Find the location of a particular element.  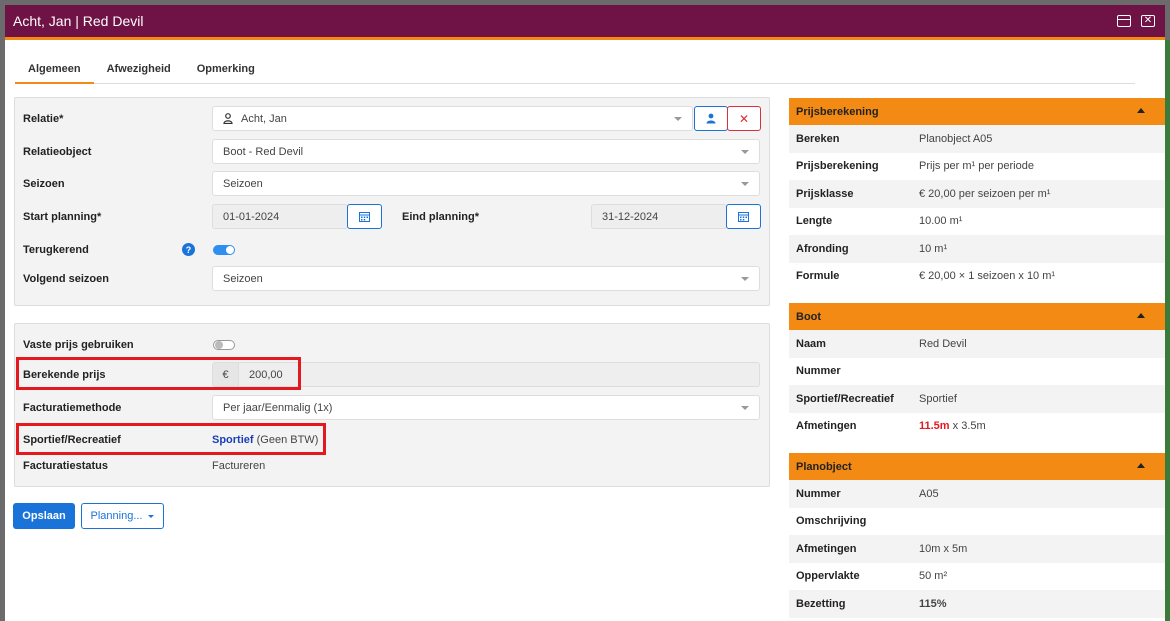

info-row: Formule € 20,00 × 1 seizoen x 10 m¹ is located at coordinates (977, 276).